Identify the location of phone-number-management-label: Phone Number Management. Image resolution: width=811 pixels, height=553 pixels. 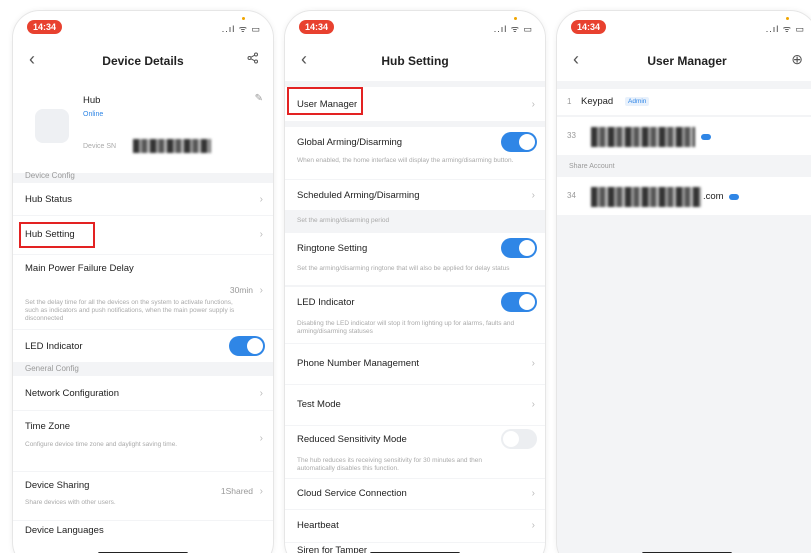
(358, 363).